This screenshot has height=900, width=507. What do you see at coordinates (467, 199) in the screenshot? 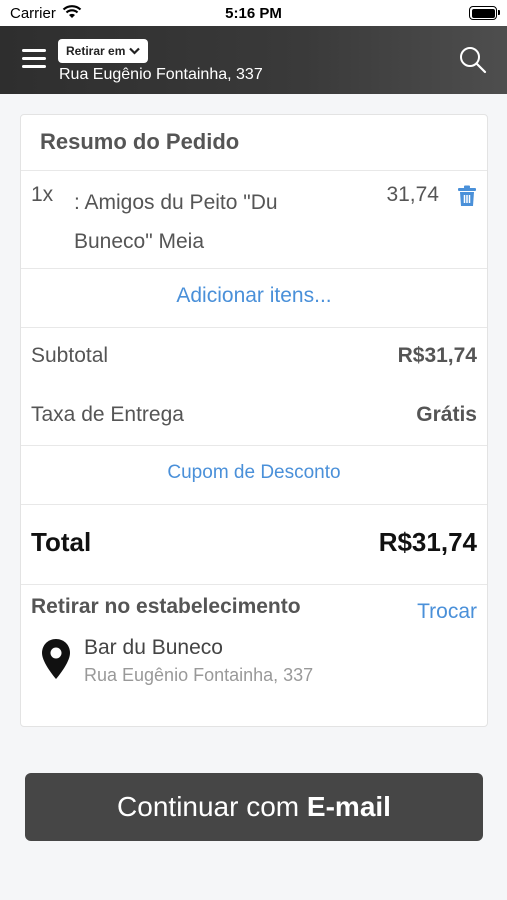
I see `trash-icon` at bounding box center [467, 199].